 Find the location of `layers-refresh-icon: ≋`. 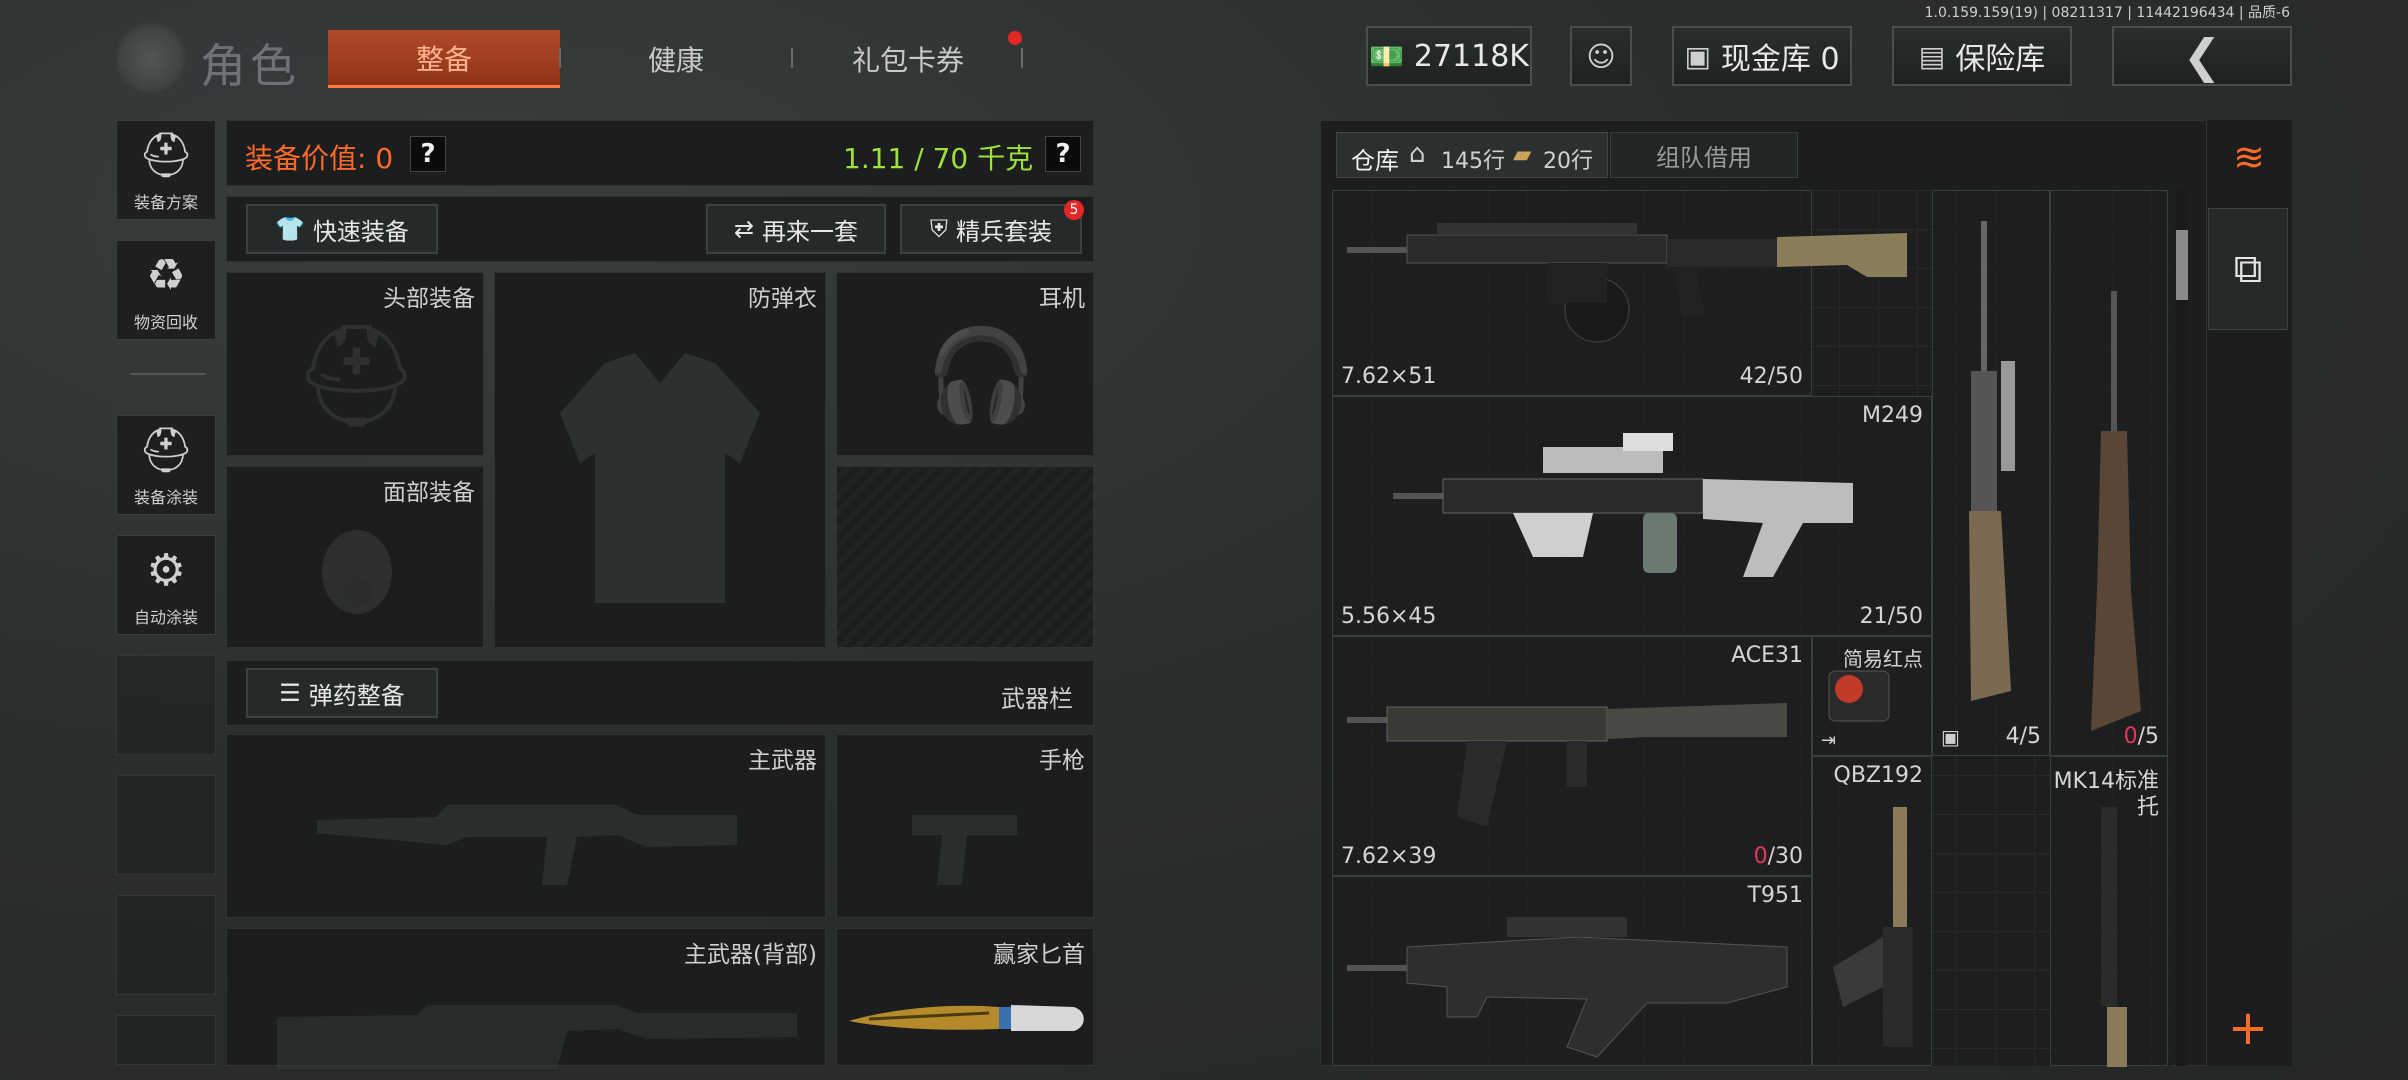

layers-refresh-icon: ≋ is located at coordinates (2249, 157).